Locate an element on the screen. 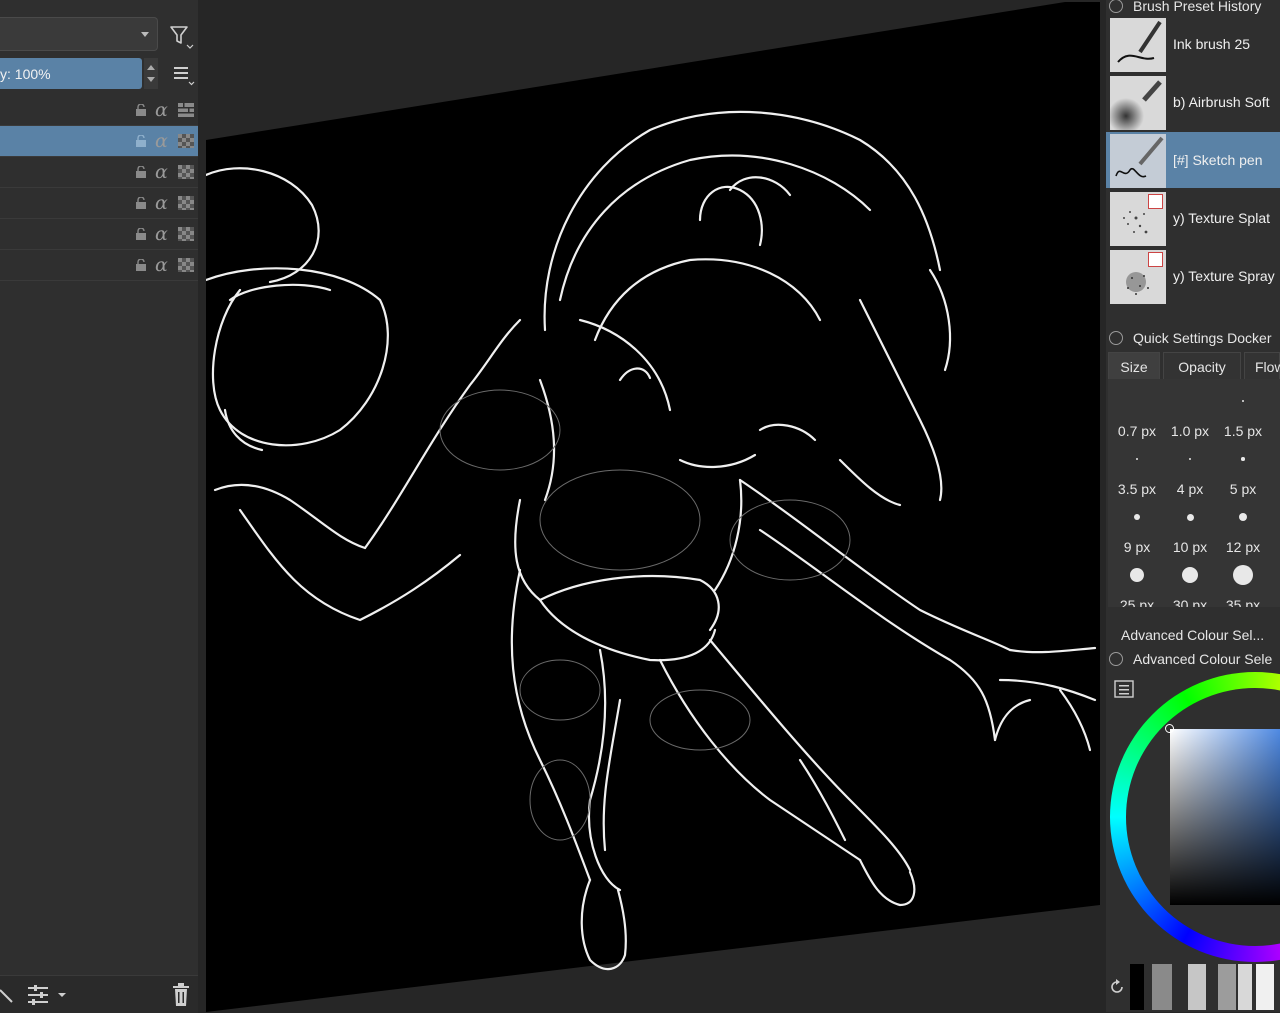 This screenshot has width=1280, height=1013. quick-settings-title-bar: Quick Settings Docker is located at coordinates (1193, 339).